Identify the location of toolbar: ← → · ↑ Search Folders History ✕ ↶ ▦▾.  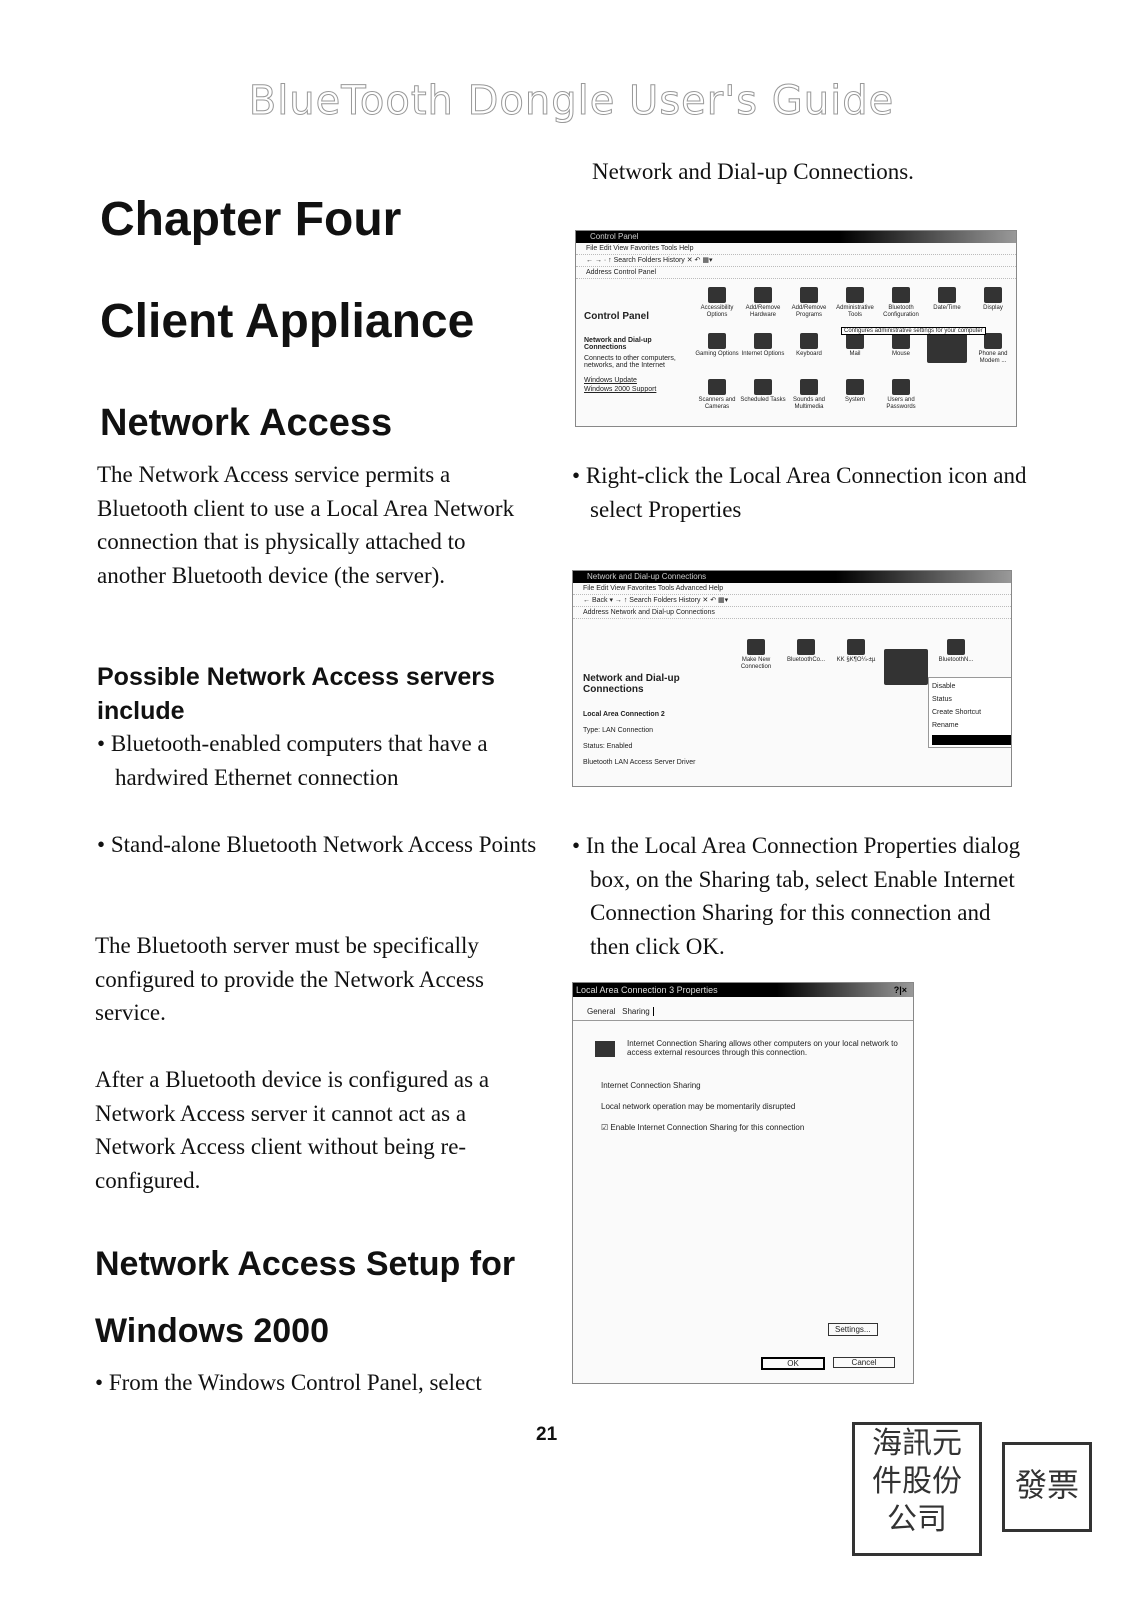
(796, 261).